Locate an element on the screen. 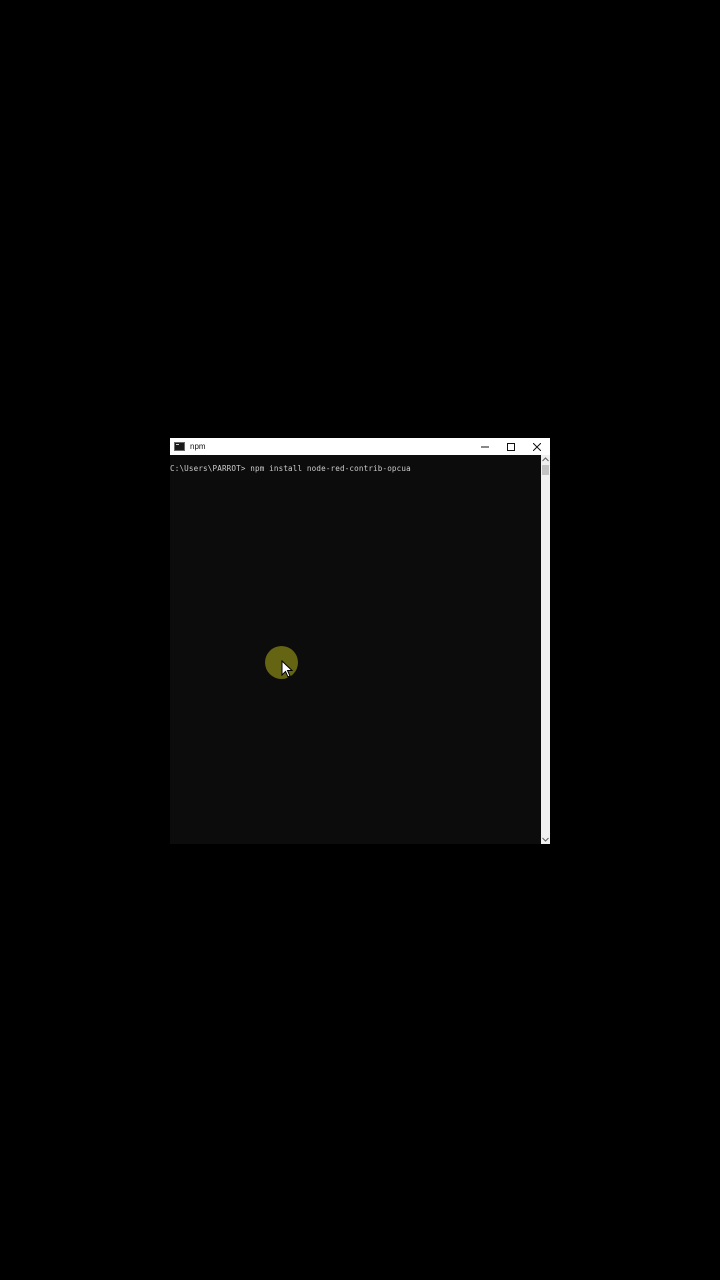 The width and height of the screenshot is (720, 1280). close-button is located at coordinates (537, 446).